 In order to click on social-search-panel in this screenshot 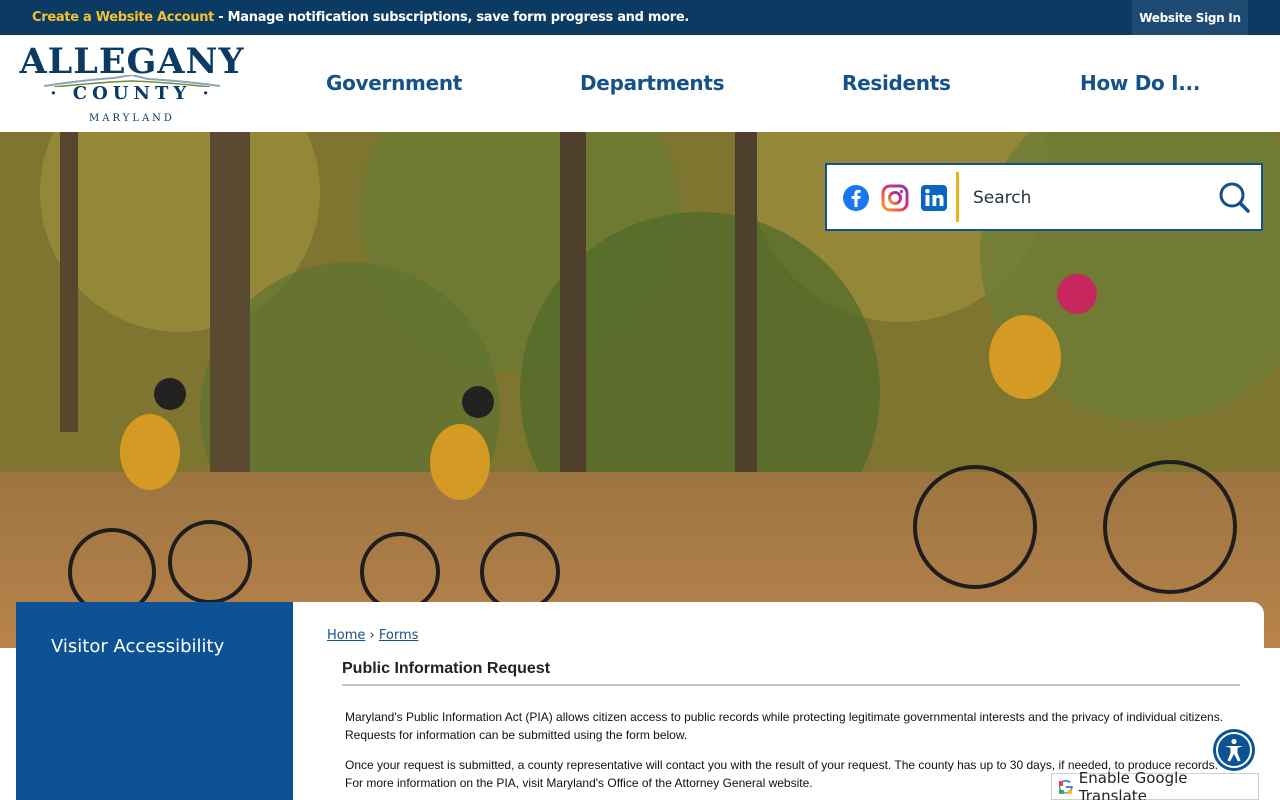, I will do `click(1044, 197)`.